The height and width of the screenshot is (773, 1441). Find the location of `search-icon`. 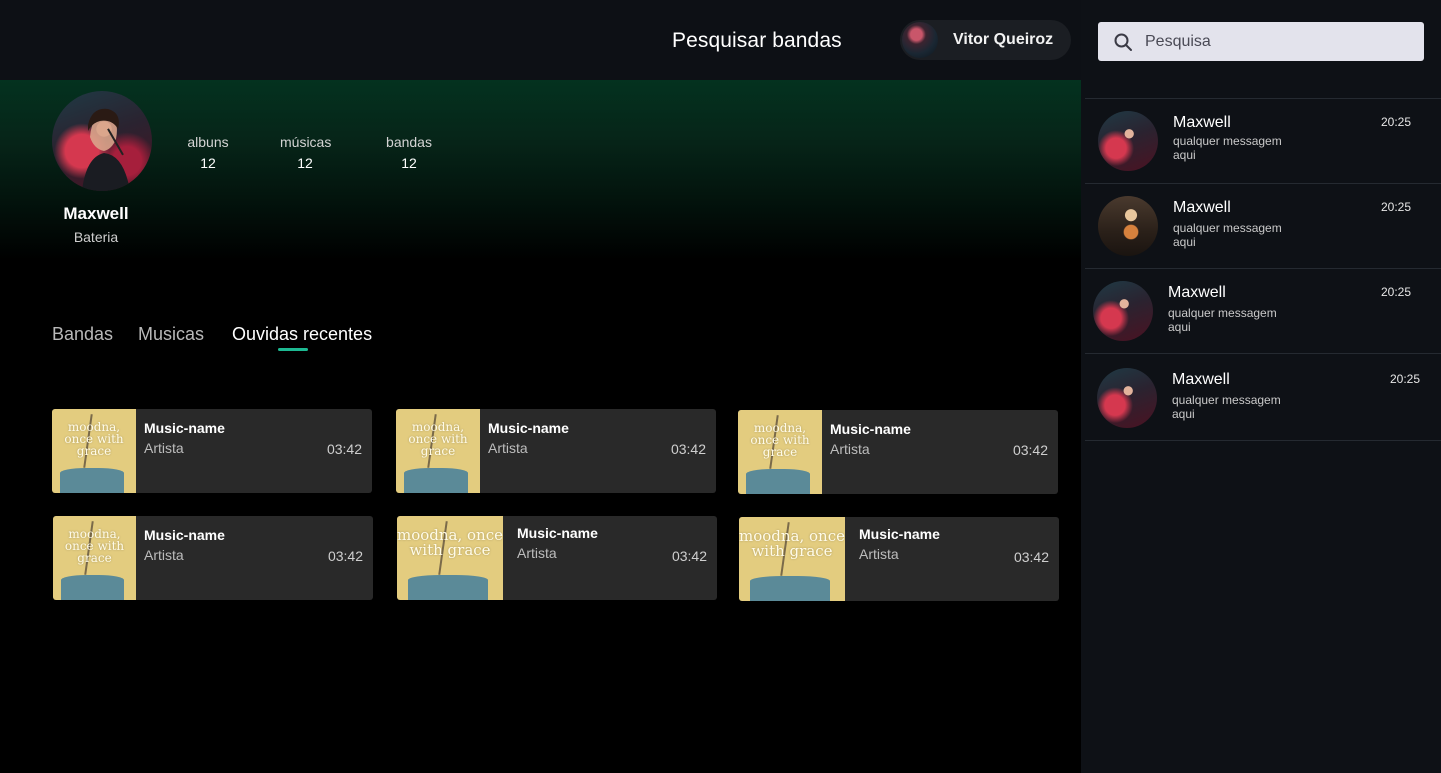

search-icon is located at coordinates (1123, 42).